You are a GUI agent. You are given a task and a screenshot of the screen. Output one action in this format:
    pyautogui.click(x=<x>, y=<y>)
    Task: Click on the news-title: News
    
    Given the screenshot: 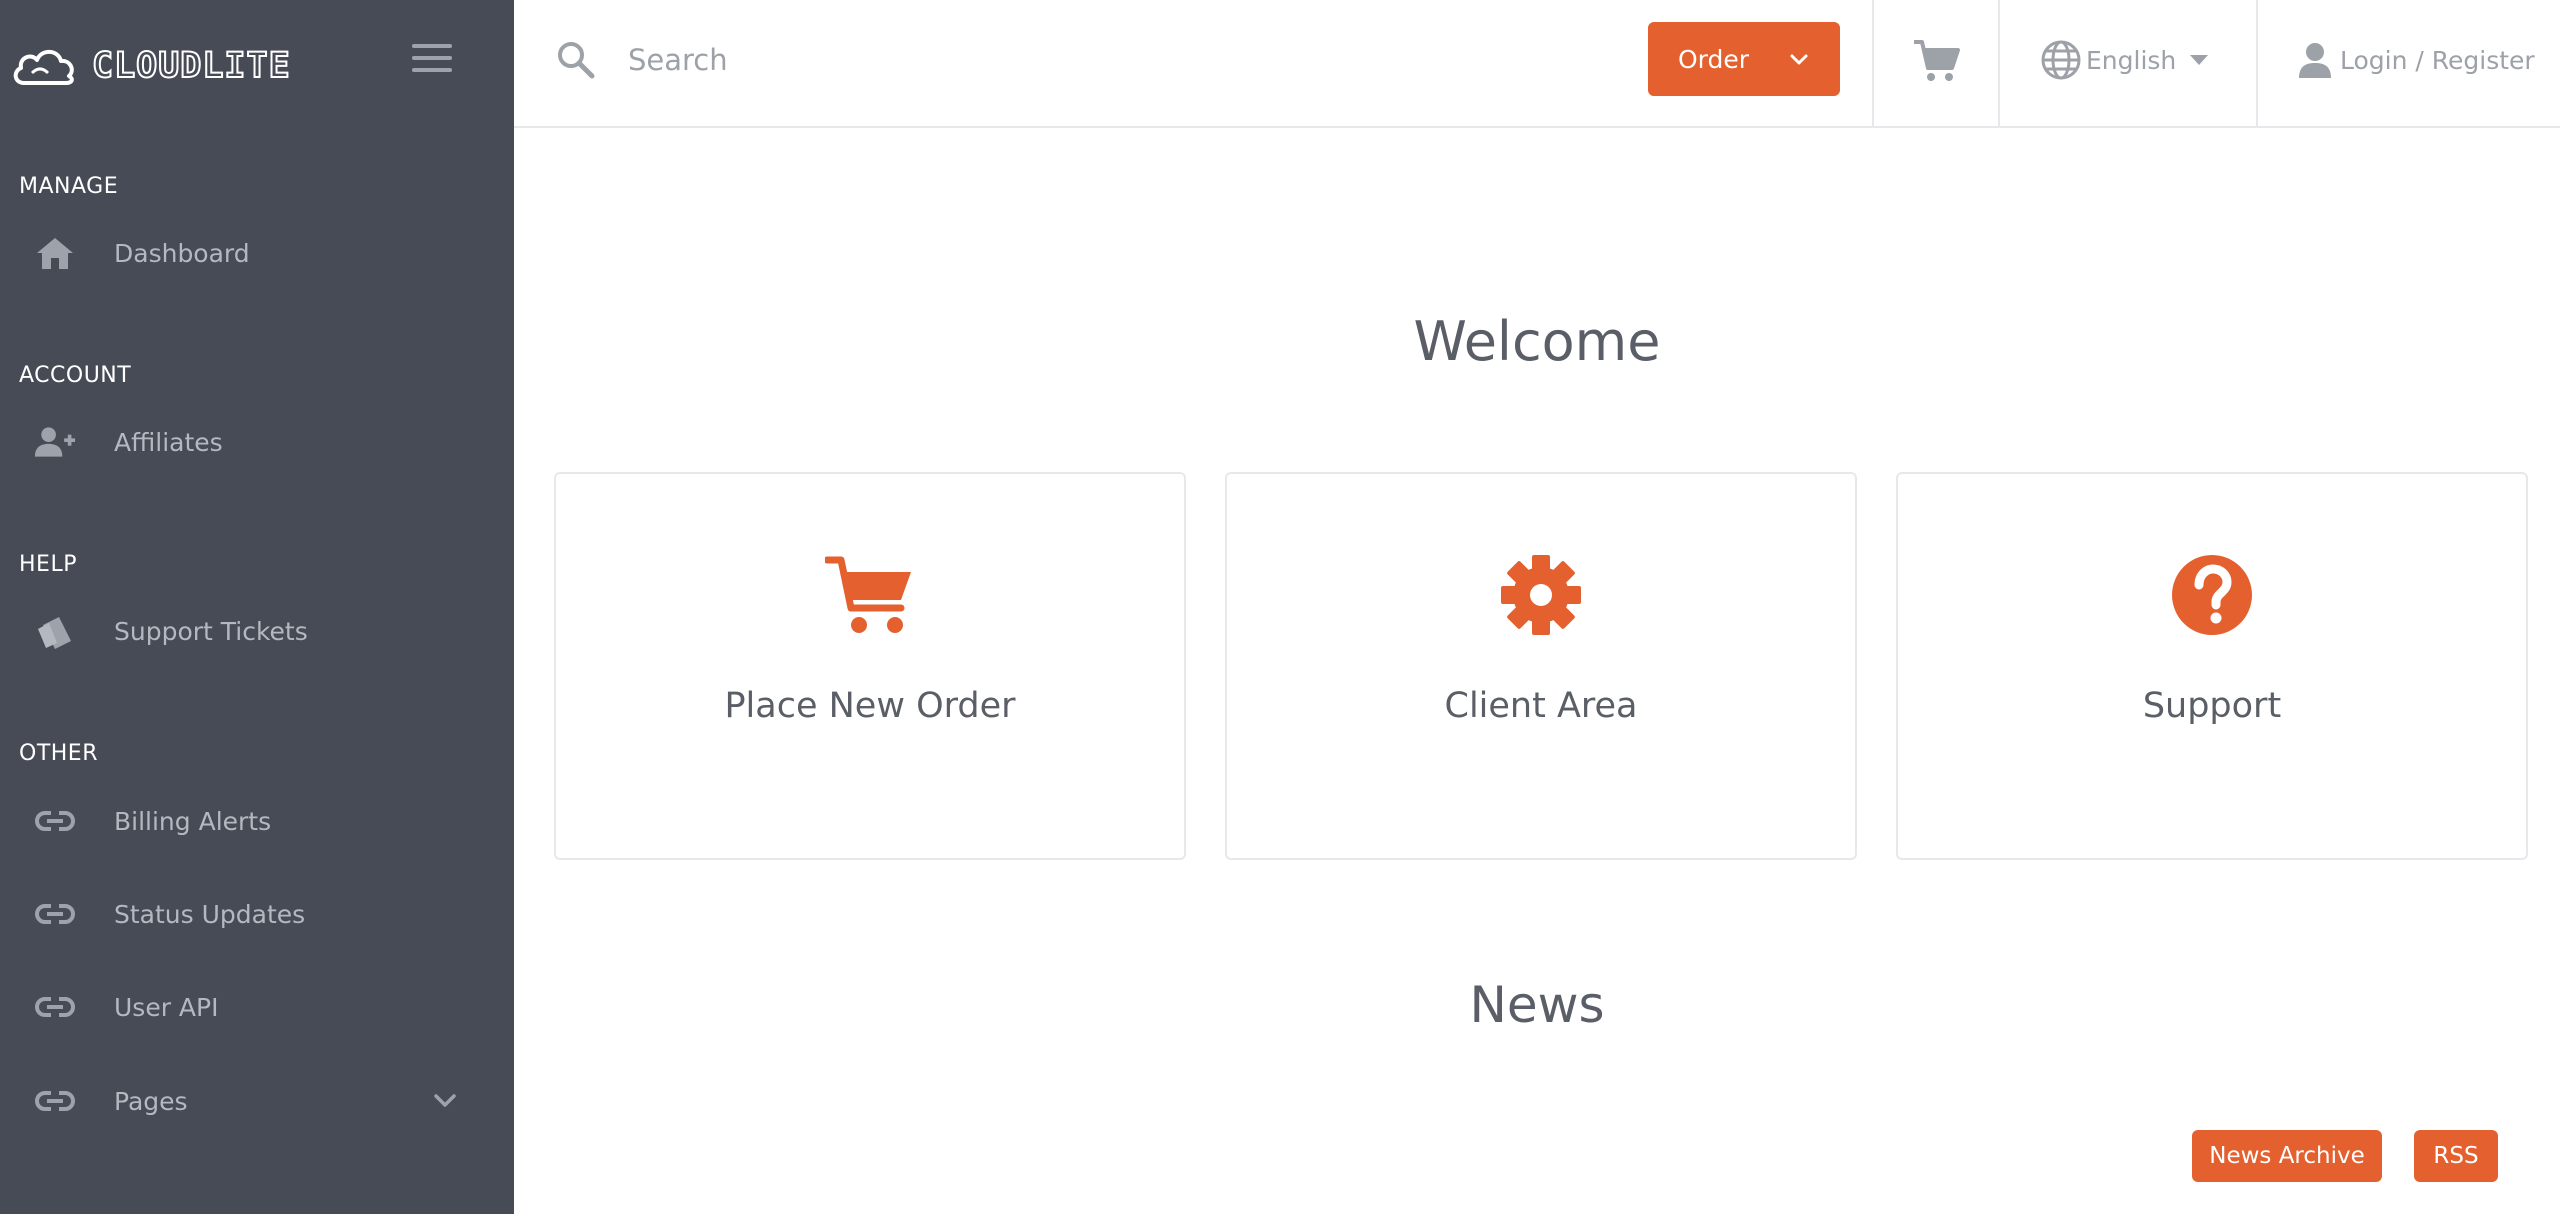 What is the action you would take?
    pyautogui.click(x=1537, y=1005)
    